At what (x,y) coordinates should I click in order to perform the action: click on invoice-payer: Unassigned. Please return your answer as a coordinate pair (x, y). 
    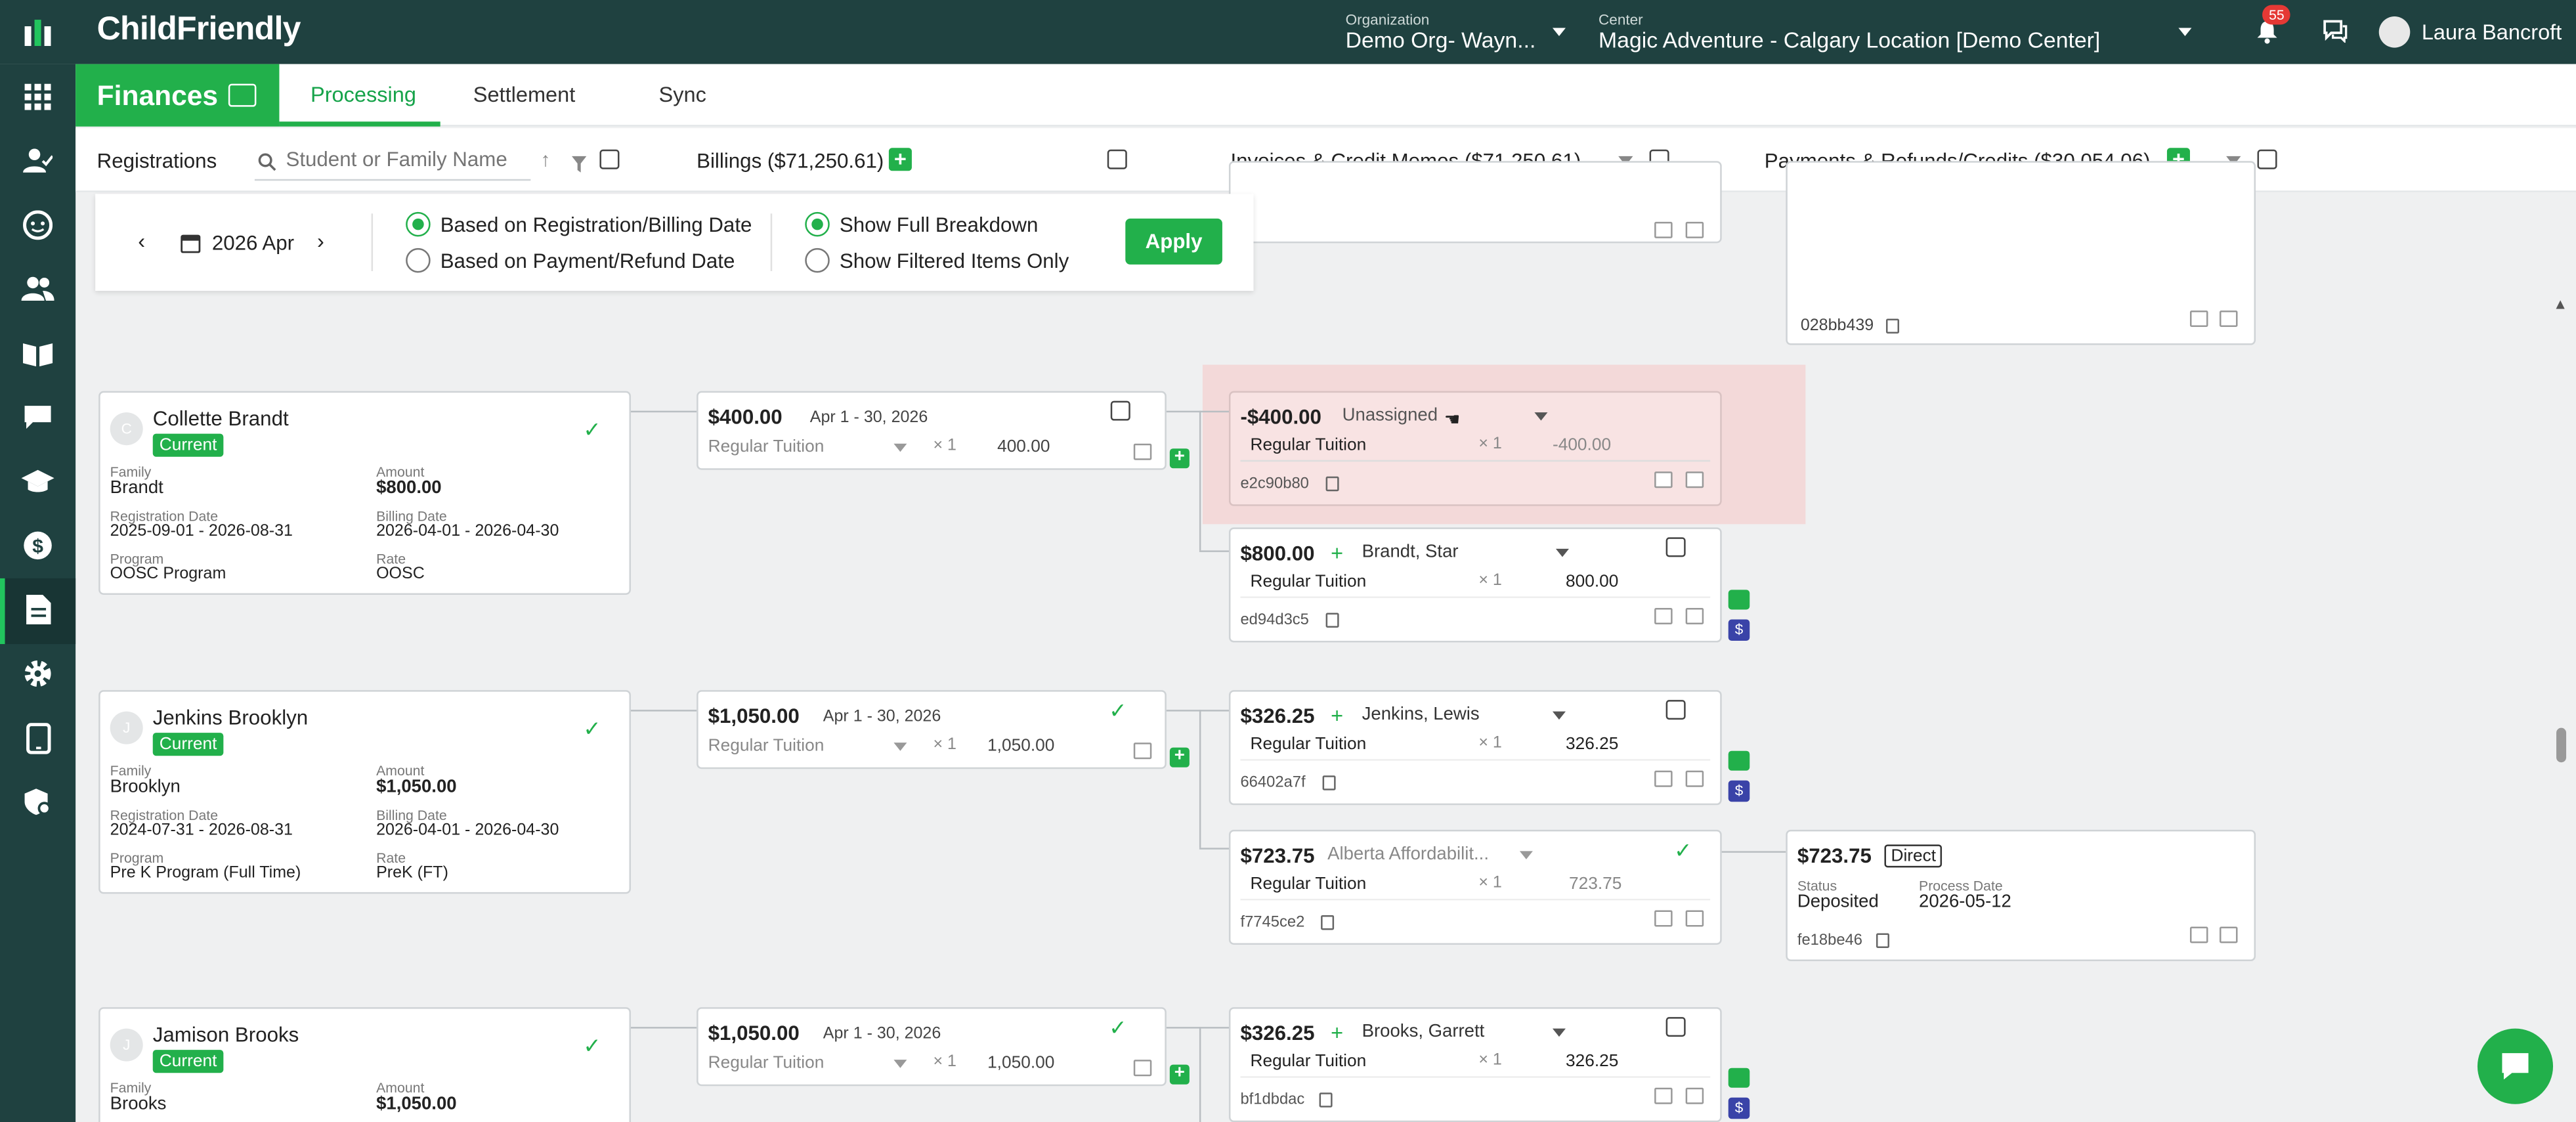
    Looking at the image, I should click on (1390, 415).